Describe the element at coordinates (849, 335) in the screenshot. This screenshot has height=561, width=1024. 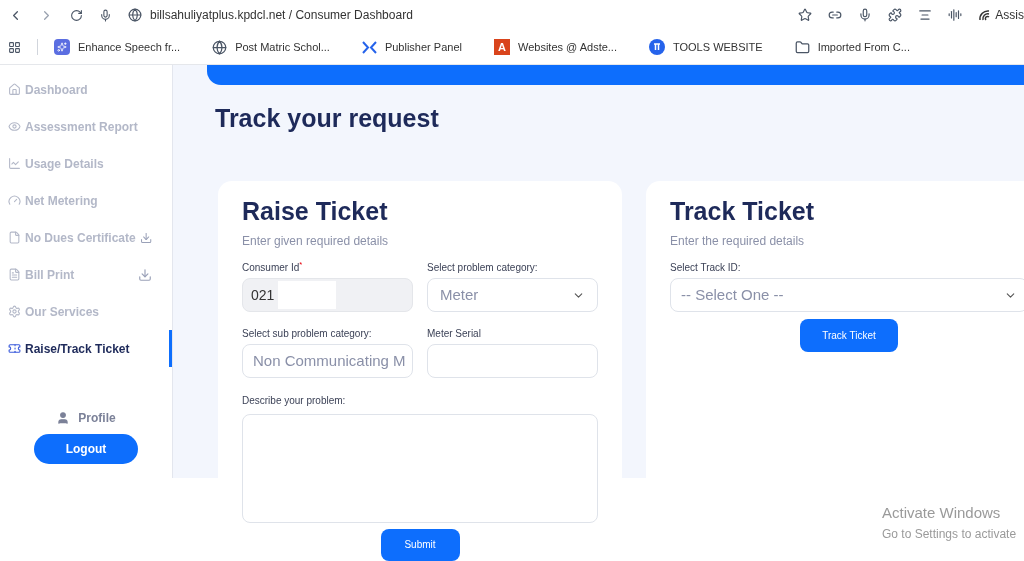
I see `track-ticket-button: Track Ticket` at that location.